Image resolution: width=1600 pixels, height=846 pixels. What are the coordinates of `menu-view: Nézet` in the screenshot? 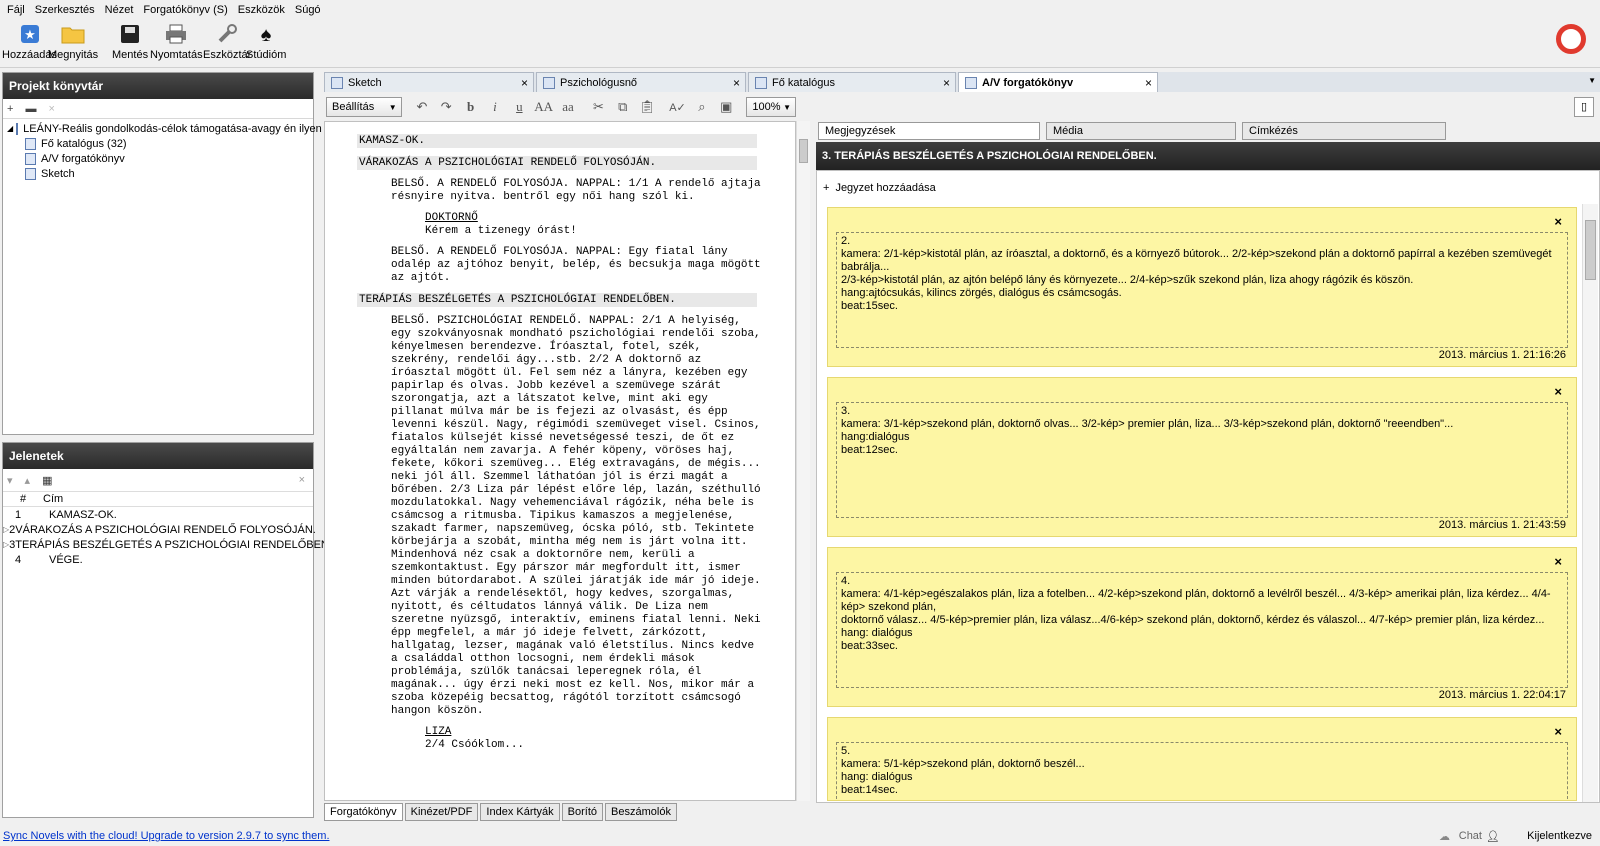 It's located at (119, 10).